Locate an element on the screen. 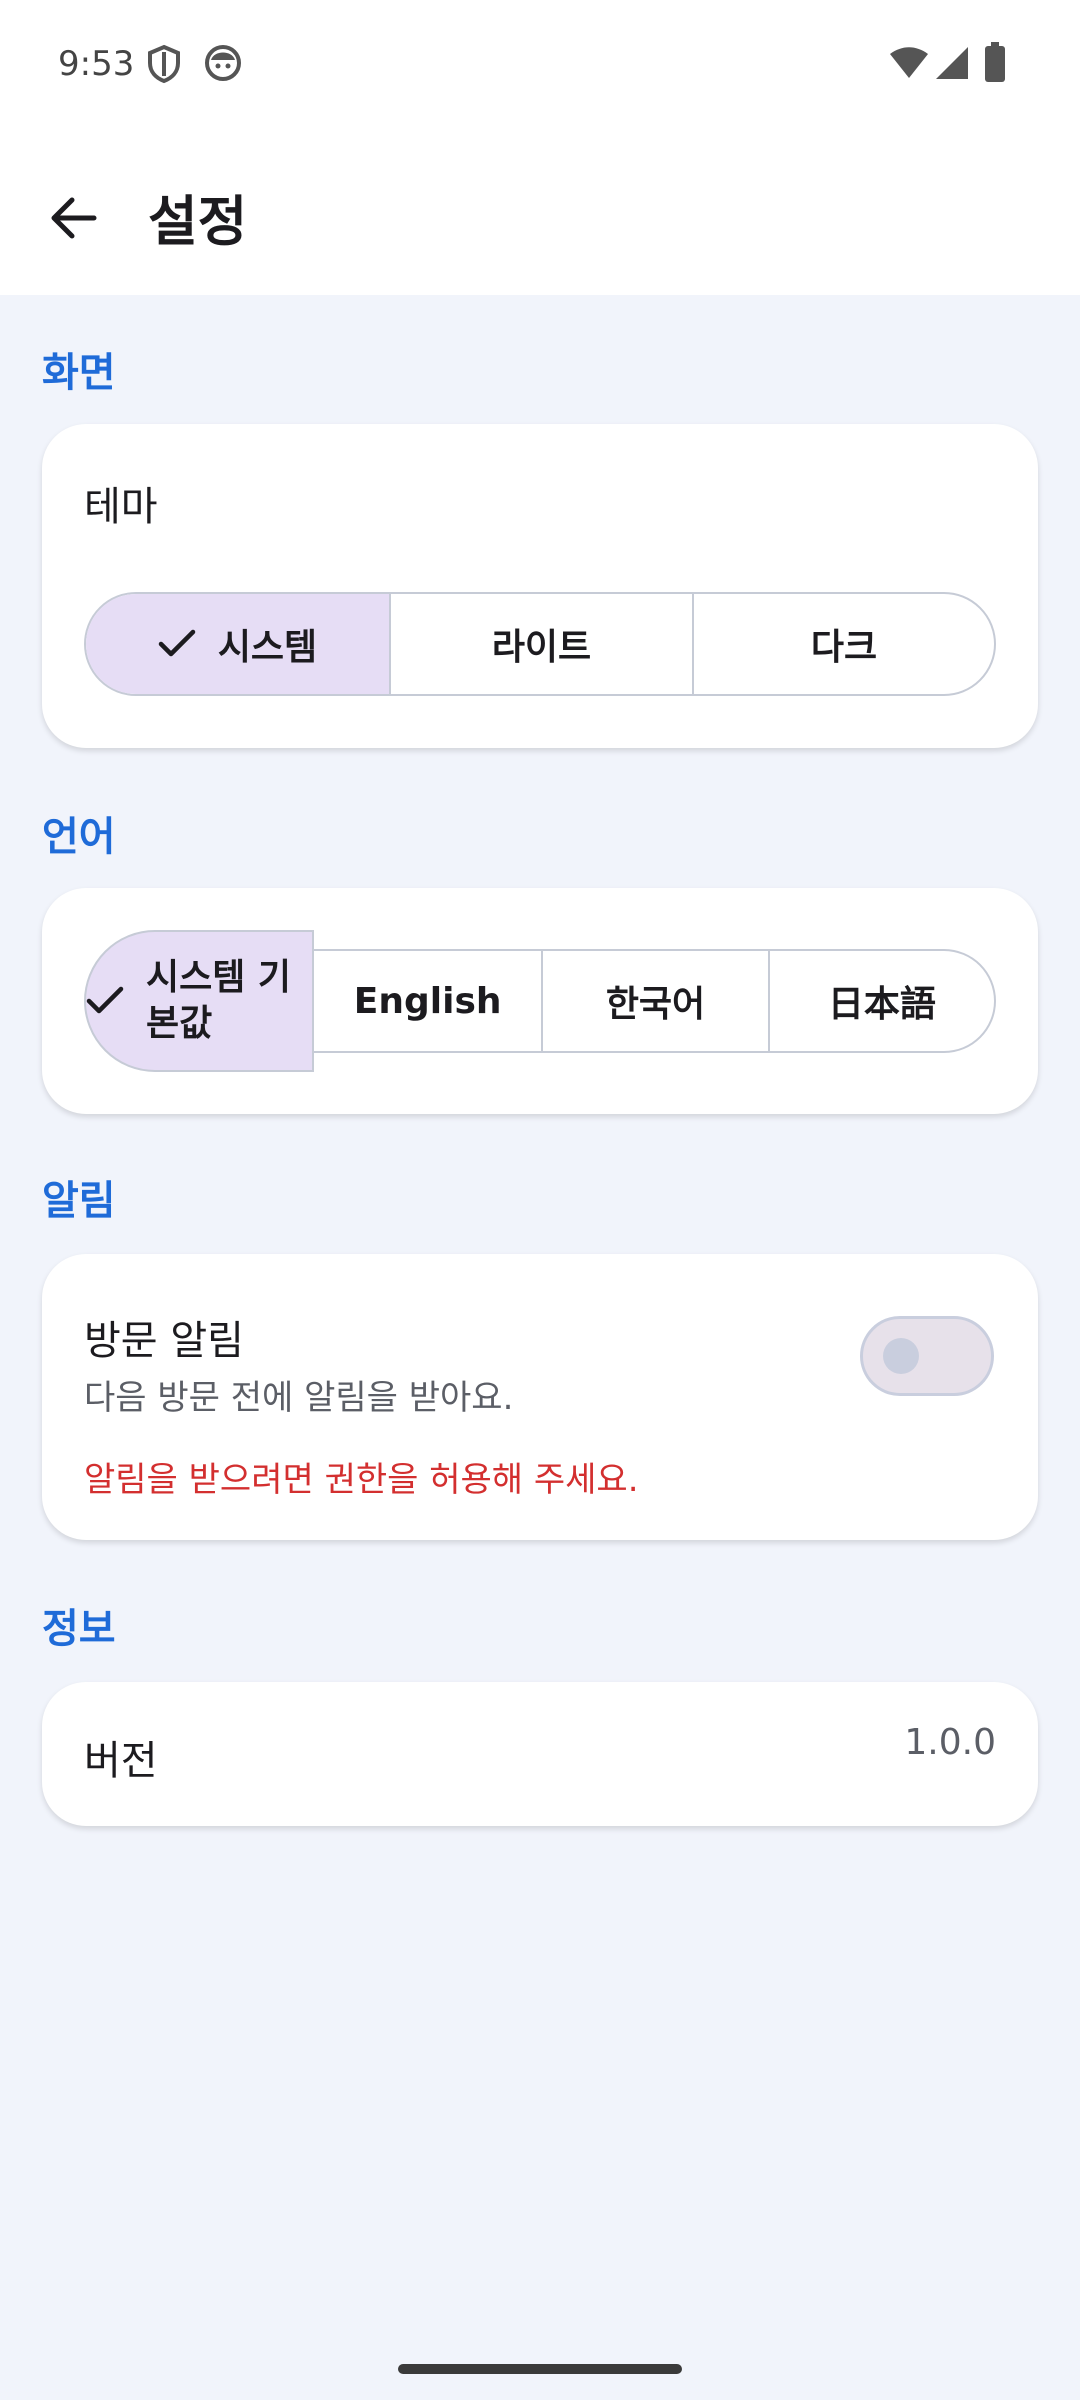 Image resolution: width=1080 pixels, height=2400 pixels. language-options-group: English 한국어 日本語 is located at coordinates (655, 1001).